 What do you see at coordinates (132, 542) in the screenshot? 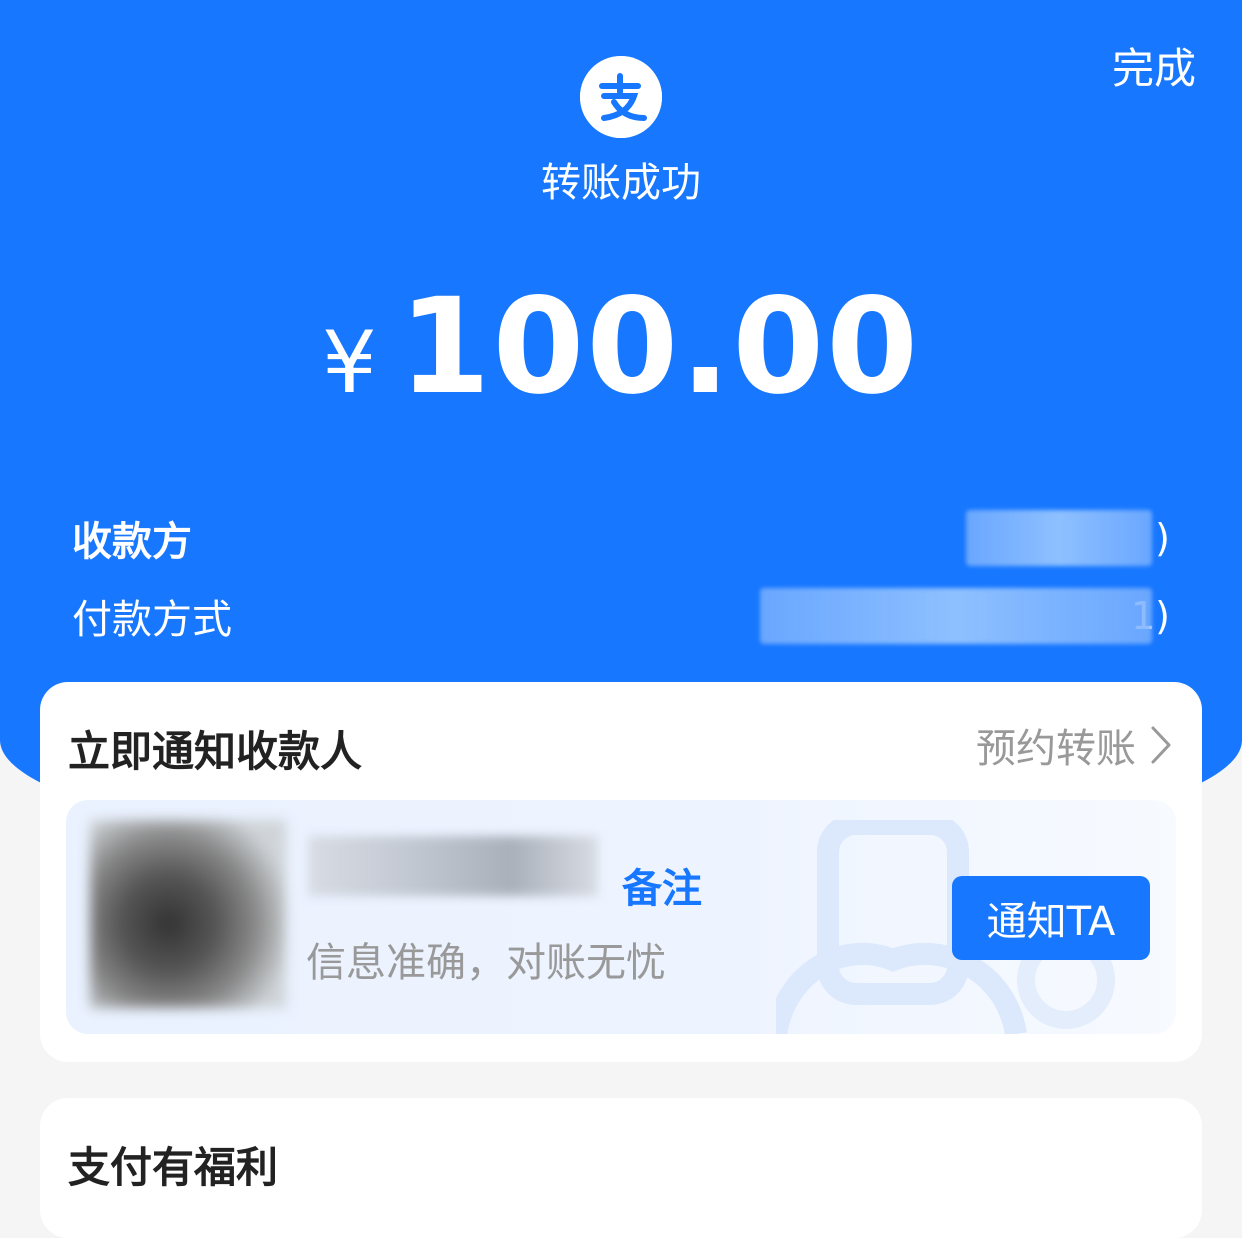
I see `payee-label: 收款方` at bounding box center [132, 542].